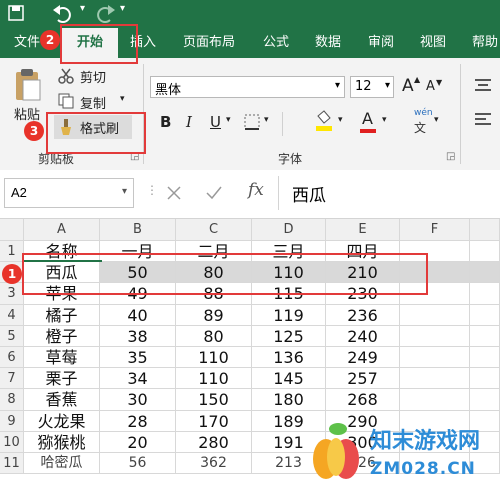  I want to click on column-header: D, so click(289, 230).